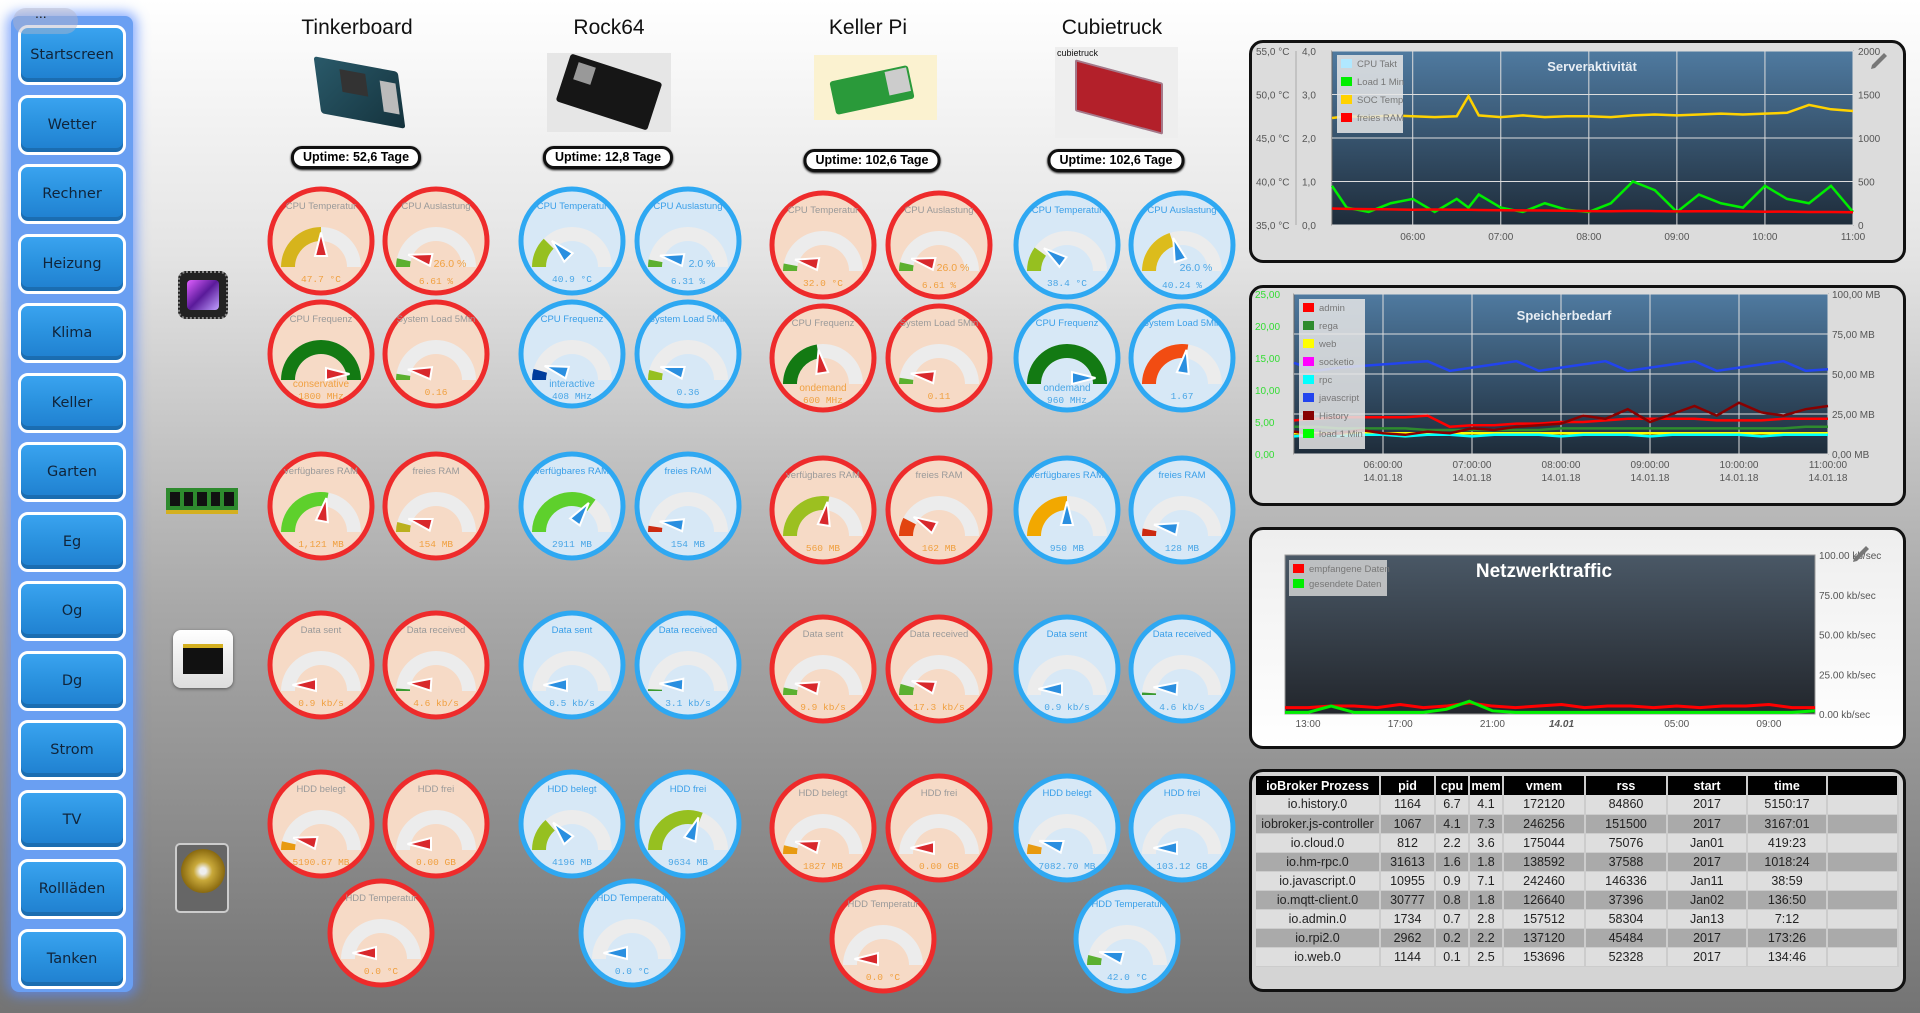 The image size is (1920, 1013). Describe the element at coordinates (202, 501) in the screenshot. I see `ram-module-icon` at that location.